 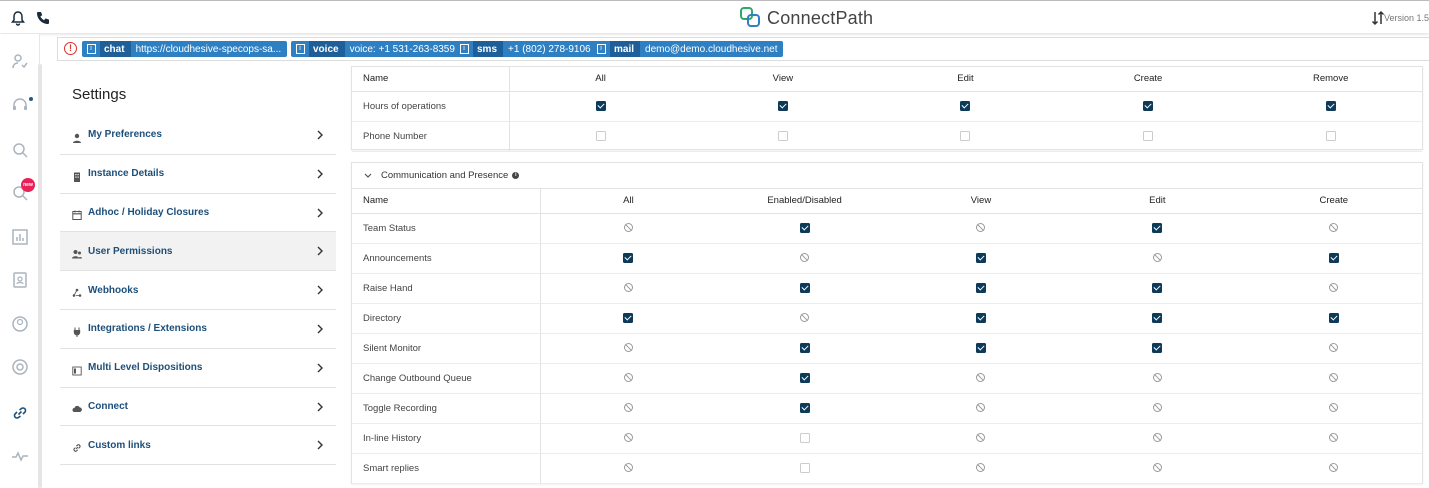 What do you see at coordinates (130, 251) in the screenshot?
I see `settings-menu-label: User Permissions` at bounding box center [130, 251].